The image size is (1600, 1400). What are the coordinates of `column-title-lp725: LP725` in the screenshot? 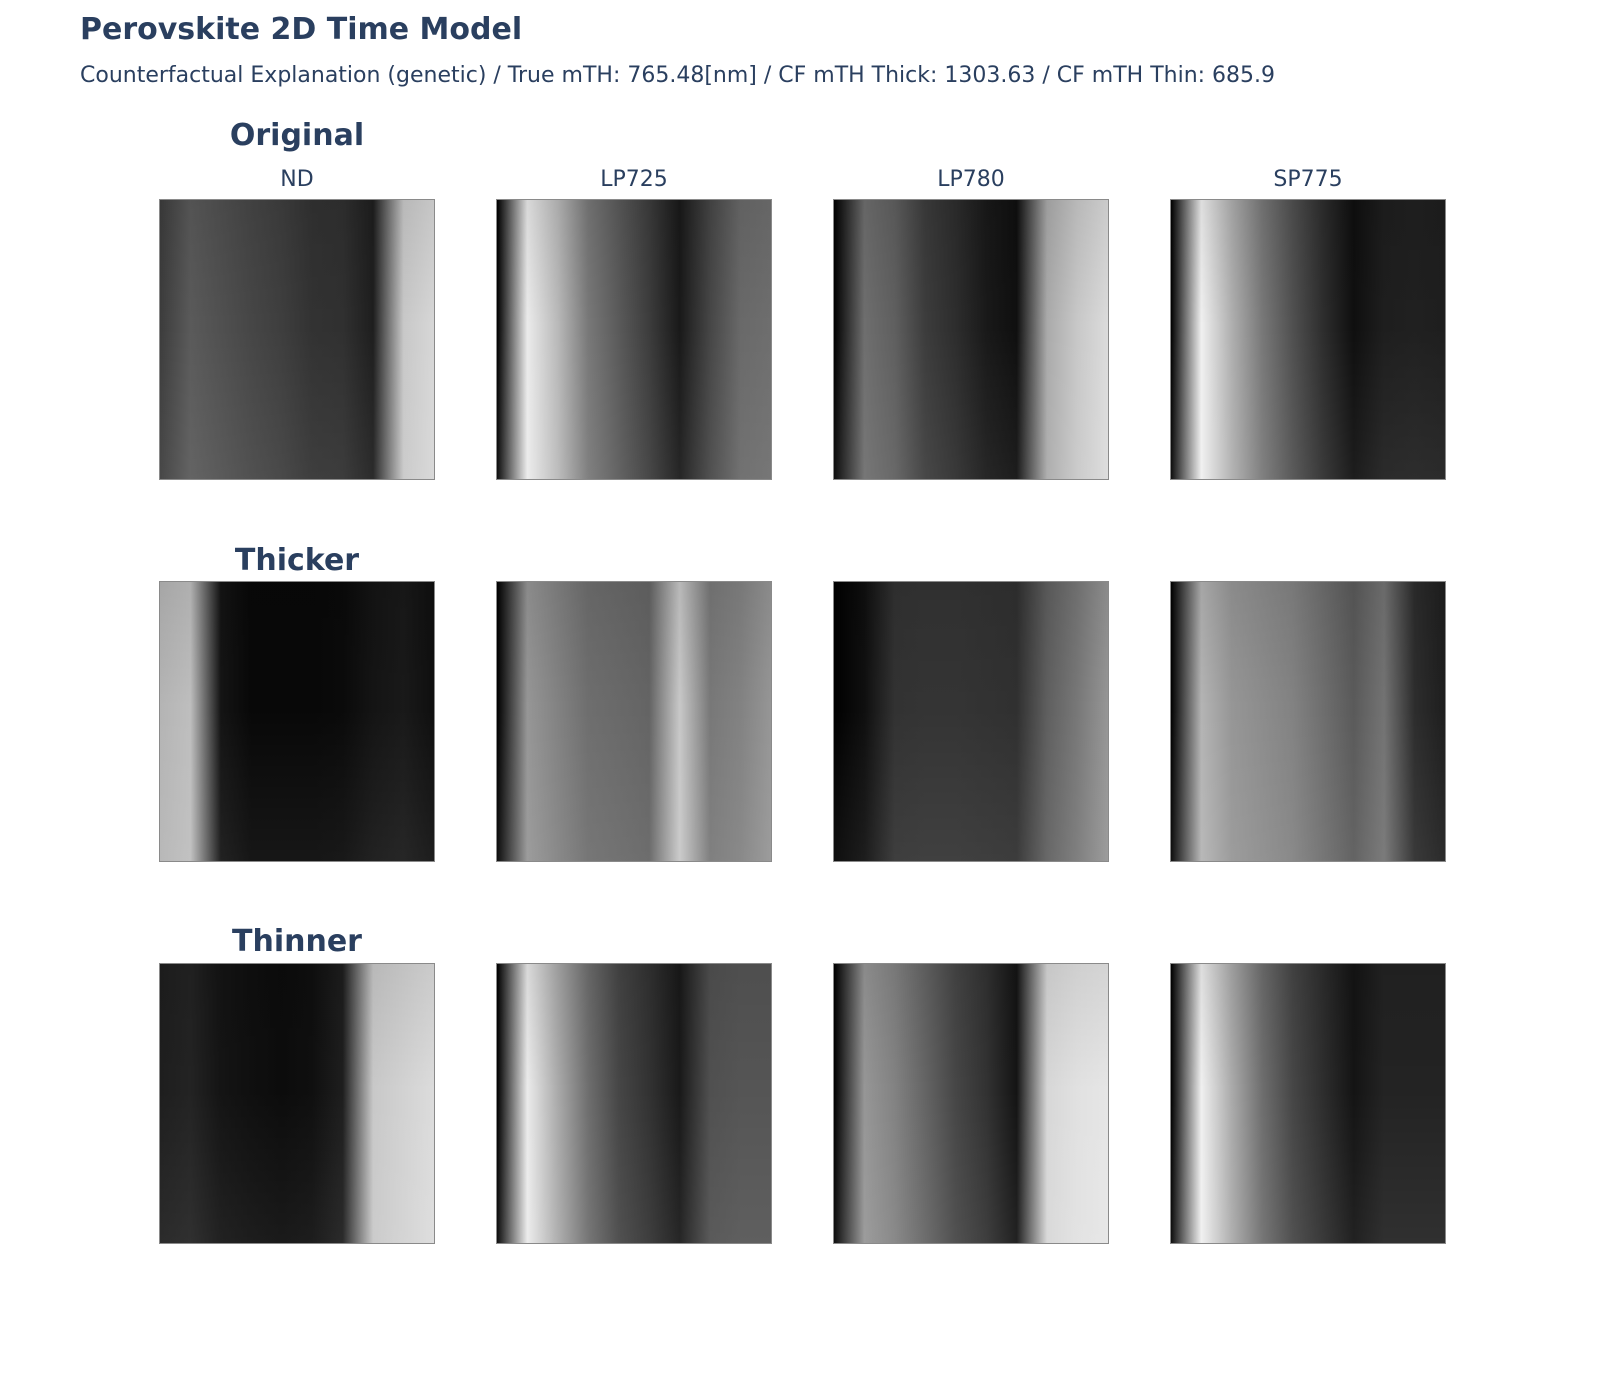 It's located at (634, 179).